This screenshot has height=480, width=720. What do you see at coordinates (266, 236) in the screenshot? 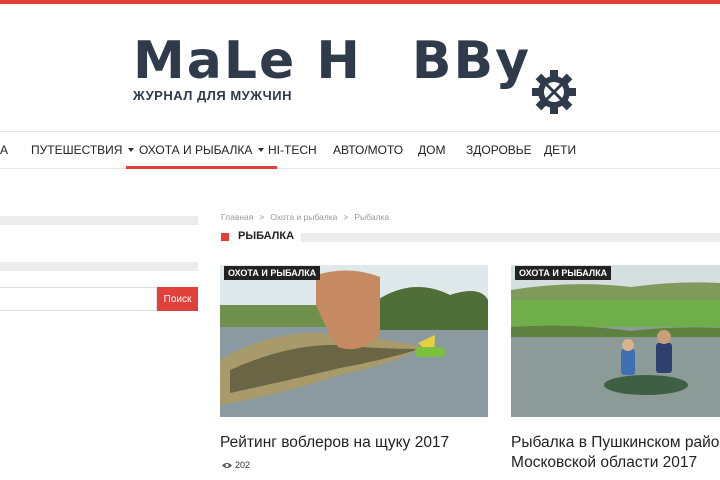
I see `section-title: РЫБАЛКА` at bounding box center [266, 236].